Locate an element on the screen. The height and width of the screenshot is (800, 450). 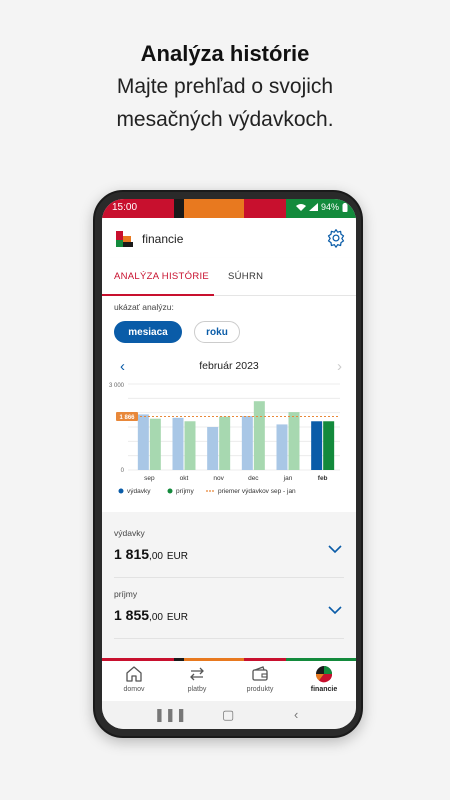
bar-expenses-feb is located at coordinates (317, 445).